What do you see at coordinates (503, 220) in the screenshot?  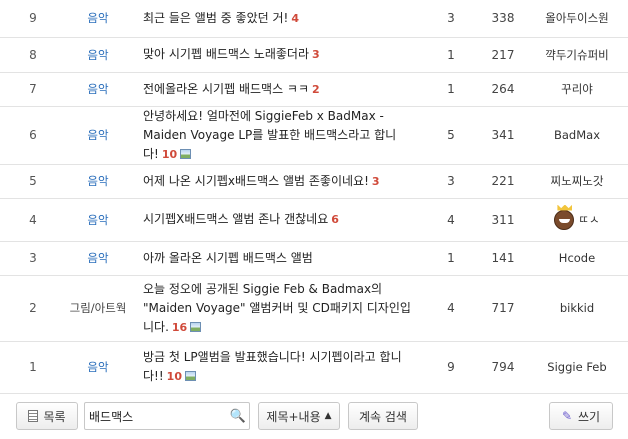 I see `view-count: 311` at bounding box center [503, 220].